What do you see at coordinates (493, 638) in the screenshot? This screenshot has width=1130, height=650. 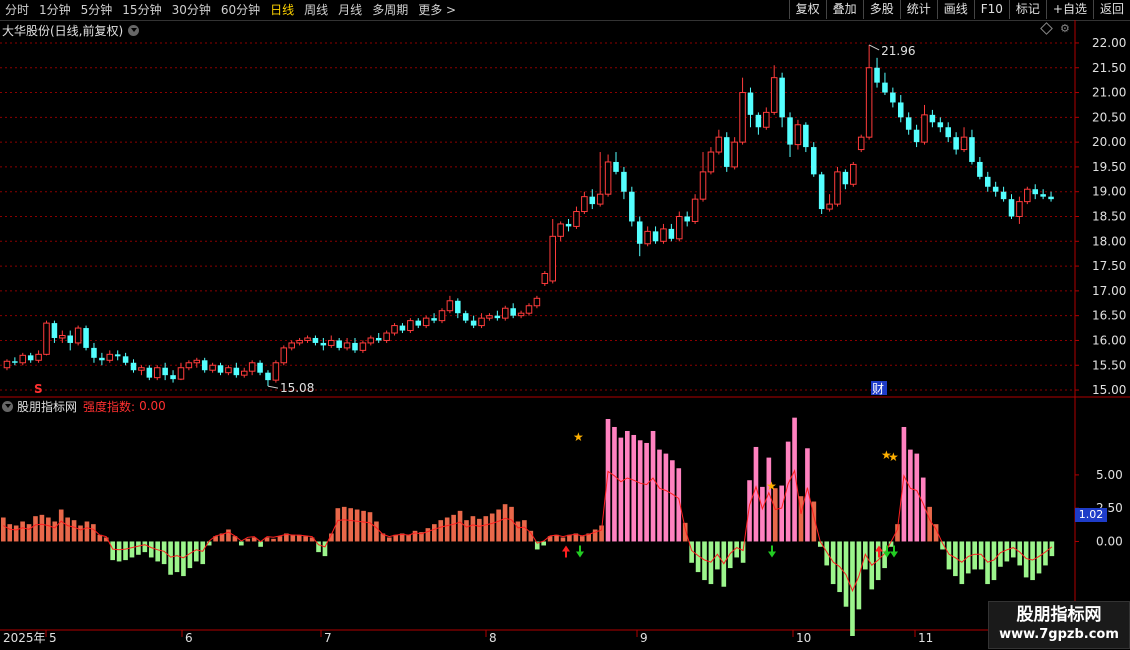 I see `date-month-label: 8` at bounding box center [493, 638].